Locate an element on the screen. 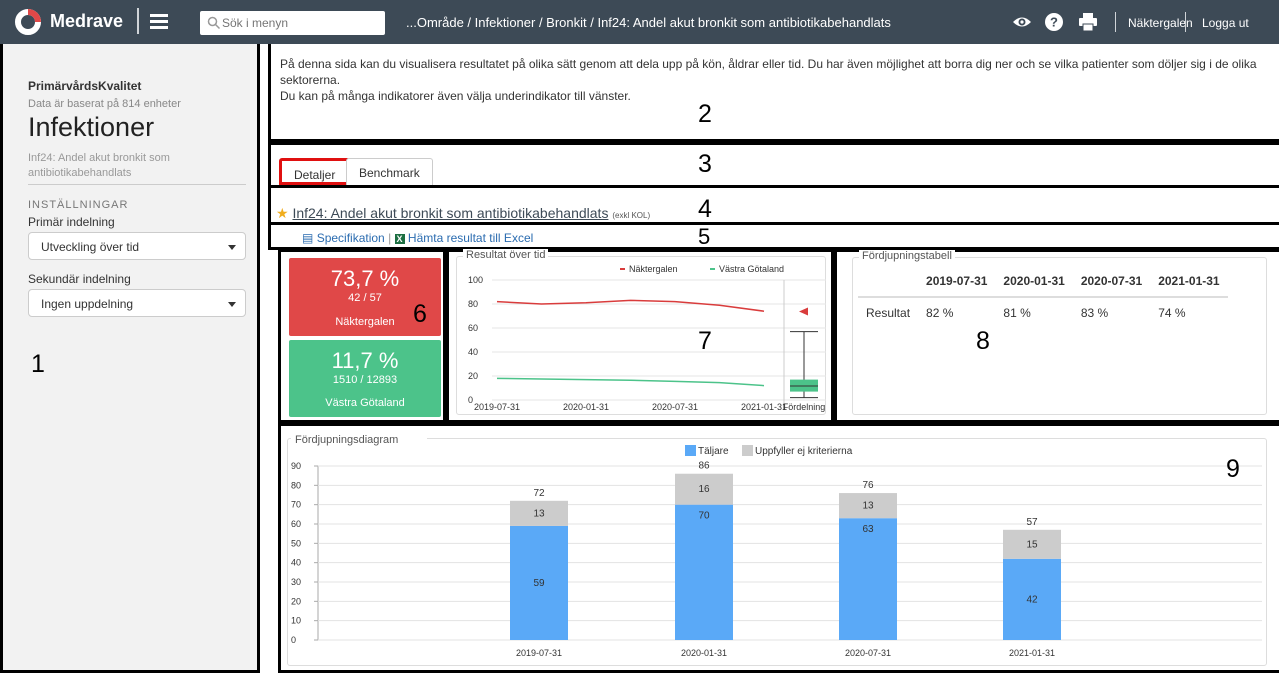 This screenshot has height=673, width=1279. details-table-title: Fördjupningstabell is located at coordinates (907, 256).